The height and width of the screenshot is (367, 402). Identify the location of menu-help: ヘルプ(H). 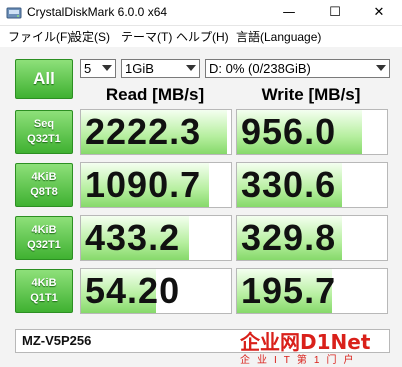
(202, 36).